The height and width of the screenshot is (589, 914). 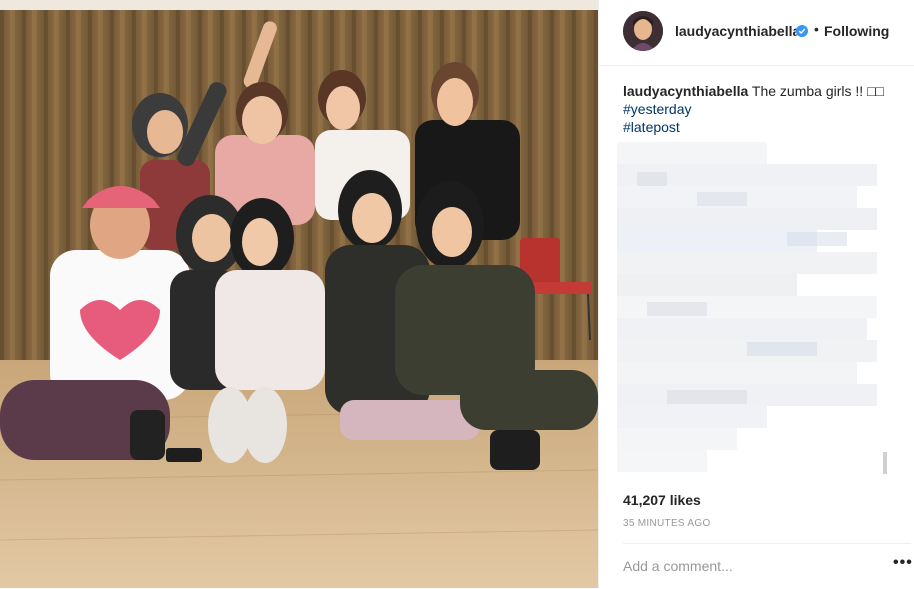 What do you see at coordinates (802, 30) in the screenshot?
I see `verified-badge-icon` at bounding box center [802, 30].